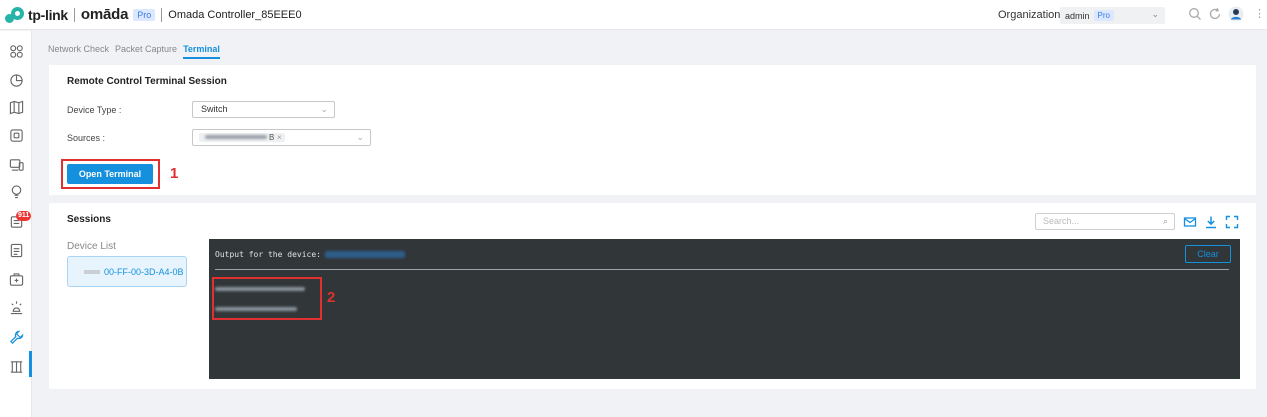 This screenshot has width=1267, height=417. Describe the element at coordinates (236, 137) in the screenshot. I see `source-chip-redacted` at that location.